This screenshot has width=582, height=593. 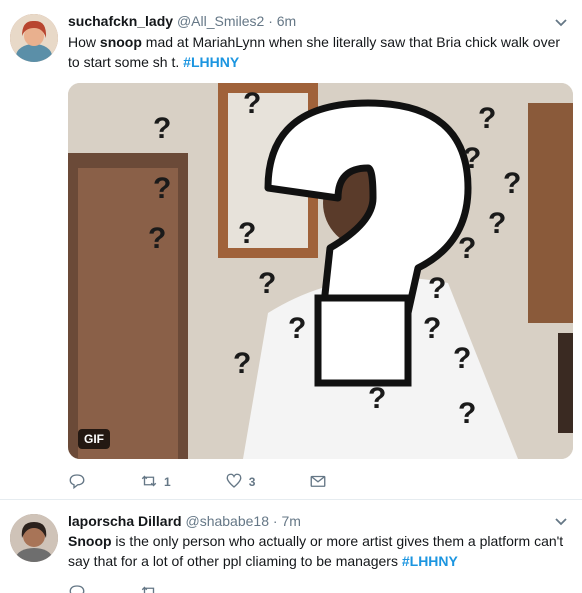 I want to click on retweet-button: 1, so click(x=155, y=482).